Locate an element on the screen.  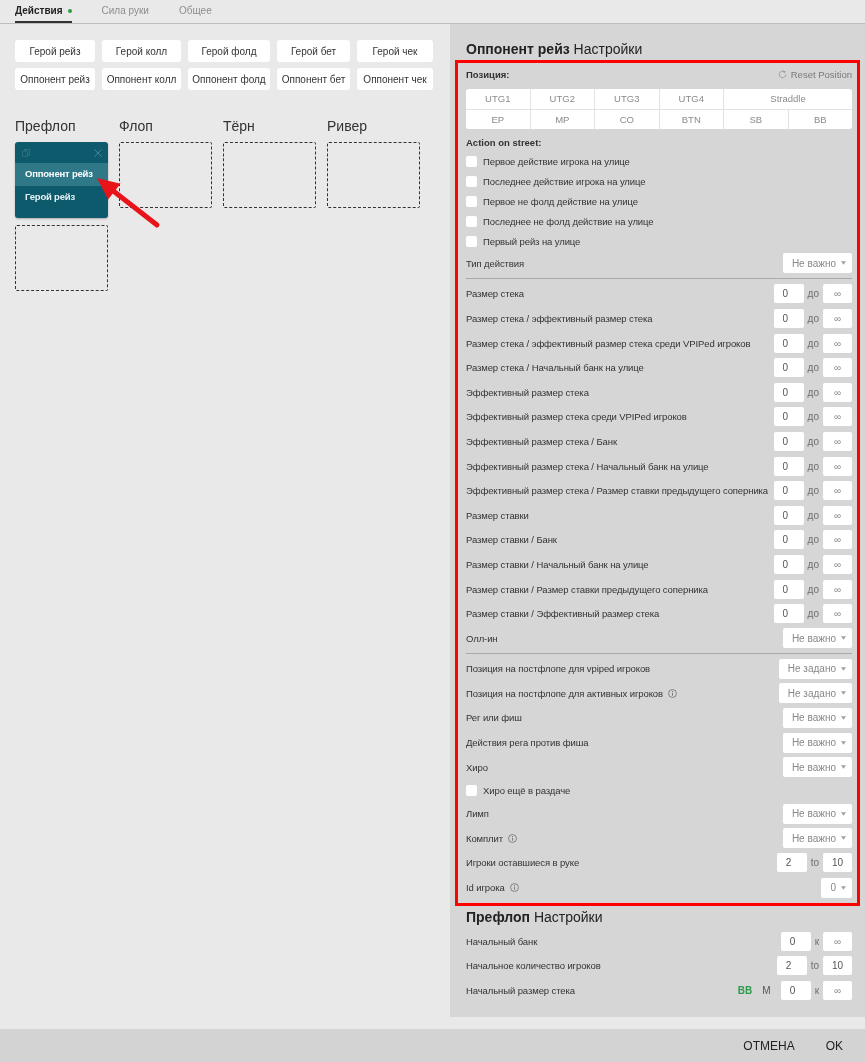
position-option: UTG2 is located at coordinates (562, 99).